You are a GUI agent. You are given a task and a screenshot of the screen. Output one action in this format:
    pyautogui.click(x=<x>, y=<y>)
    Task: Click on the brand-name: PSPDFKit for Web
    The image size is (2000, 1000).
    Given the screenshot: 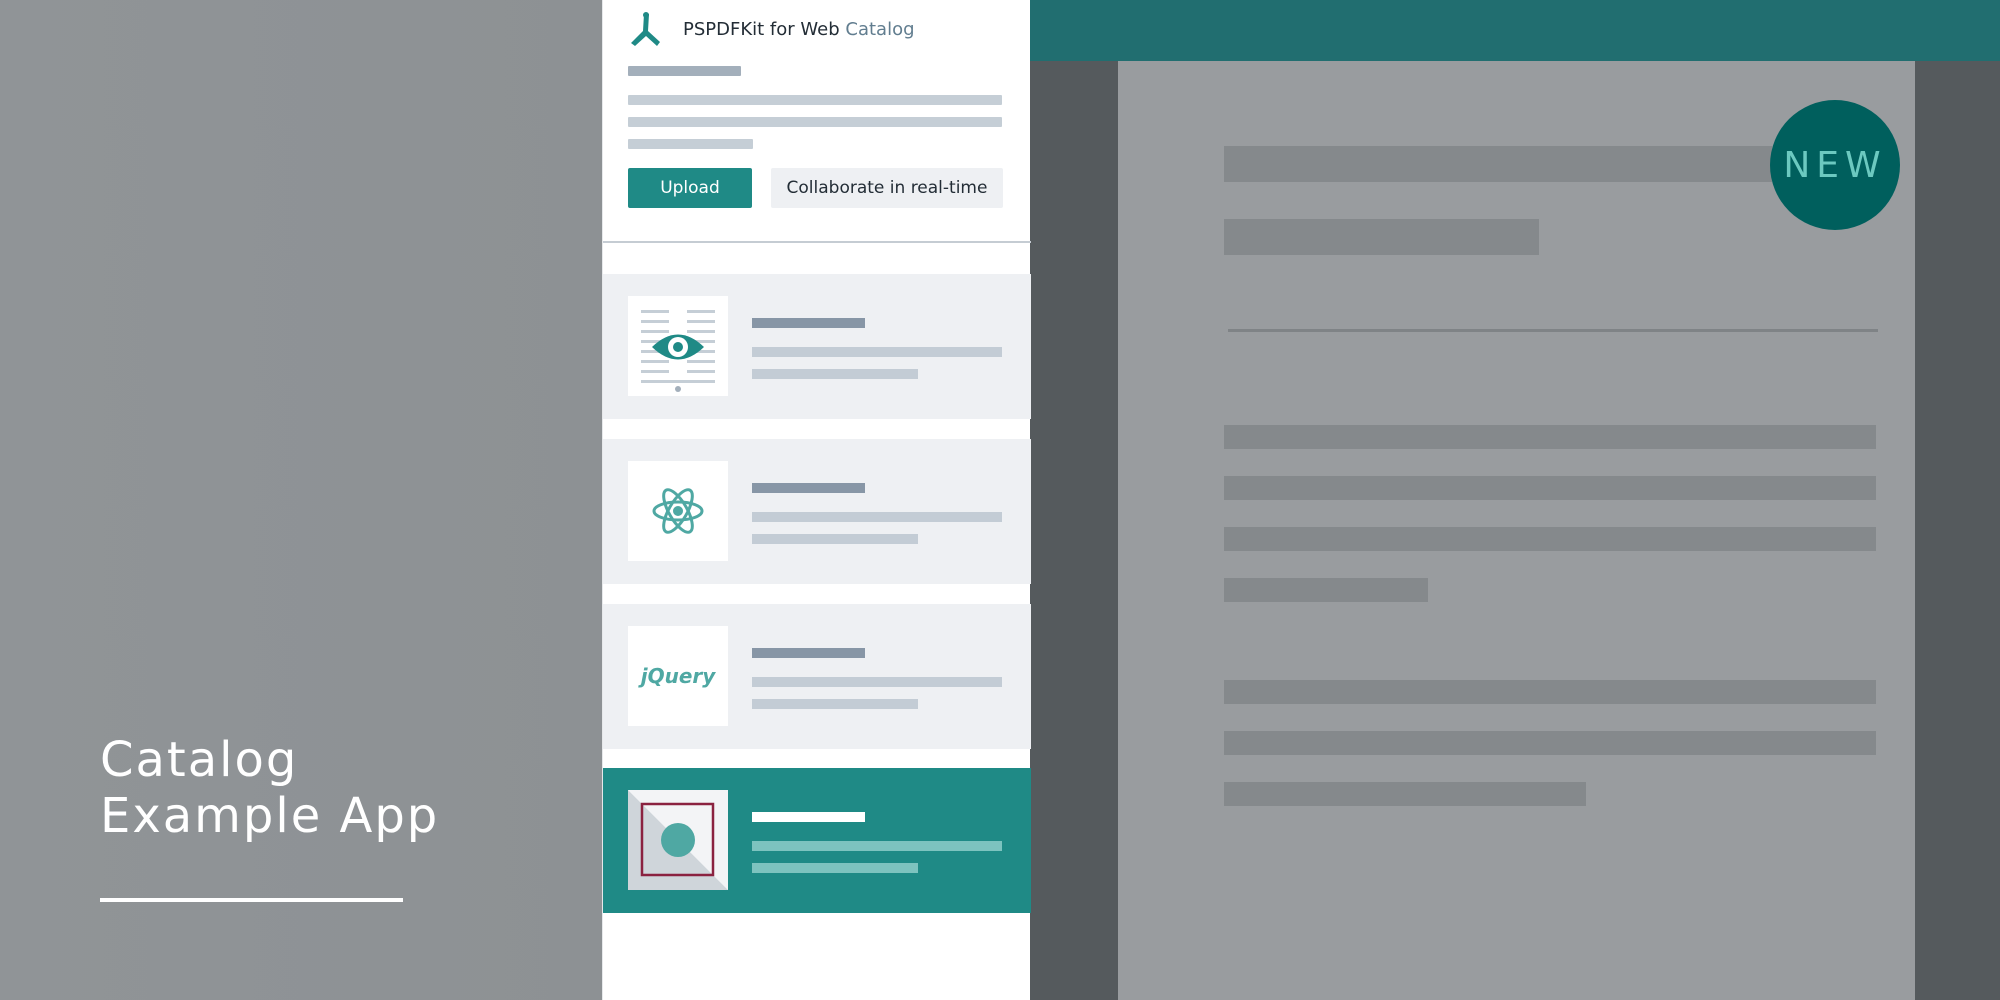 What is the action you would take?
    pyautogui.click(x=761, y=29)
    